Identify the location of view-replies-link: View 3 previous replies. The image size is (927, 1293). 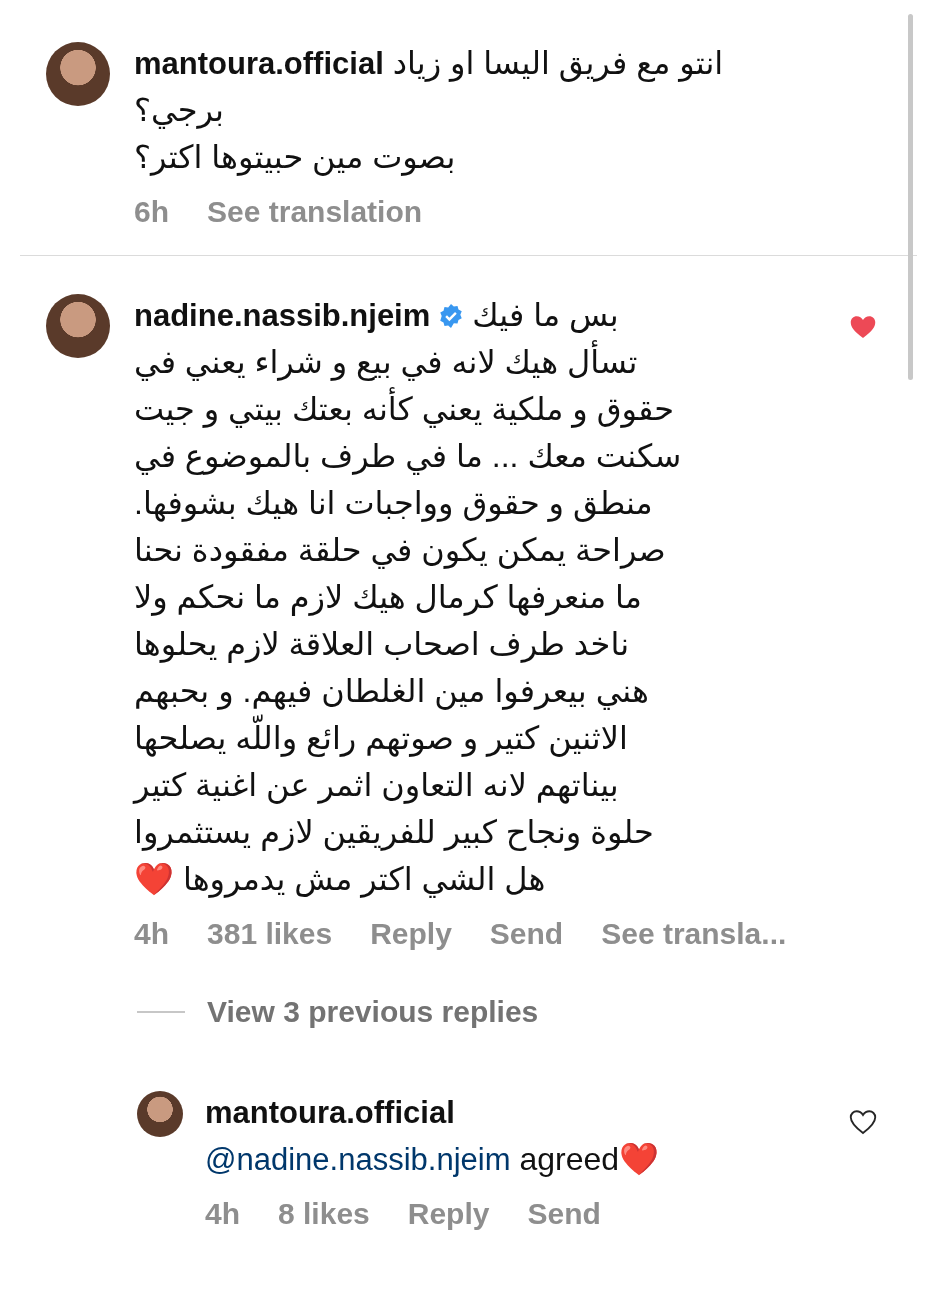
(373, 1012).